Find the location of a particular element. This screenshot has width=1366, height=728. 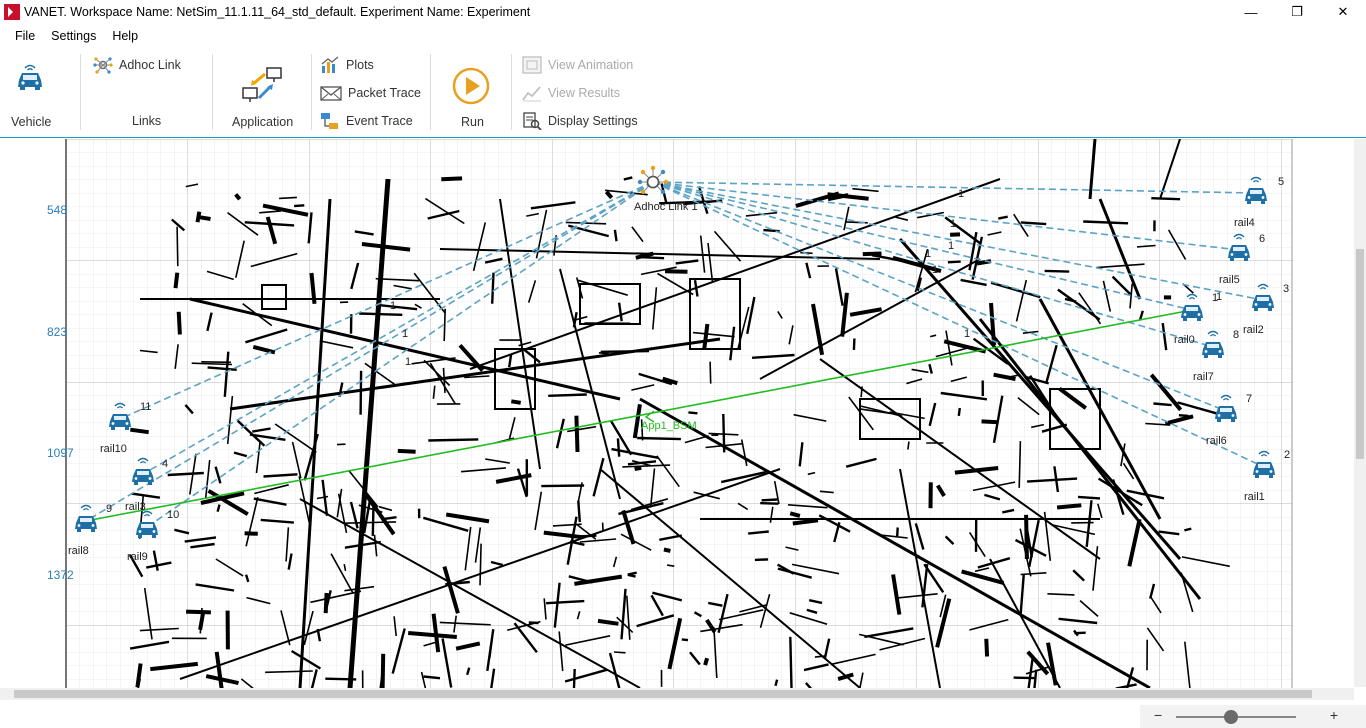

y-tick-1372: 1372 is located at coordinates (60, 575).